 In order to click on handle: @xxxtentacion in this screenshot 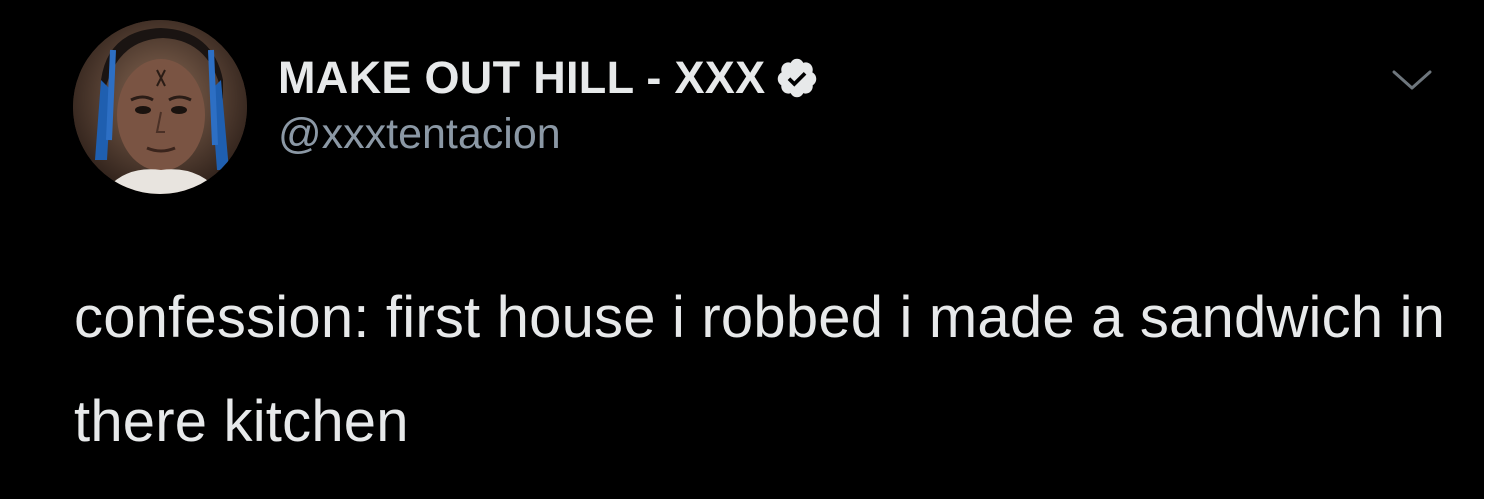, I will do `click(548, 134)`.